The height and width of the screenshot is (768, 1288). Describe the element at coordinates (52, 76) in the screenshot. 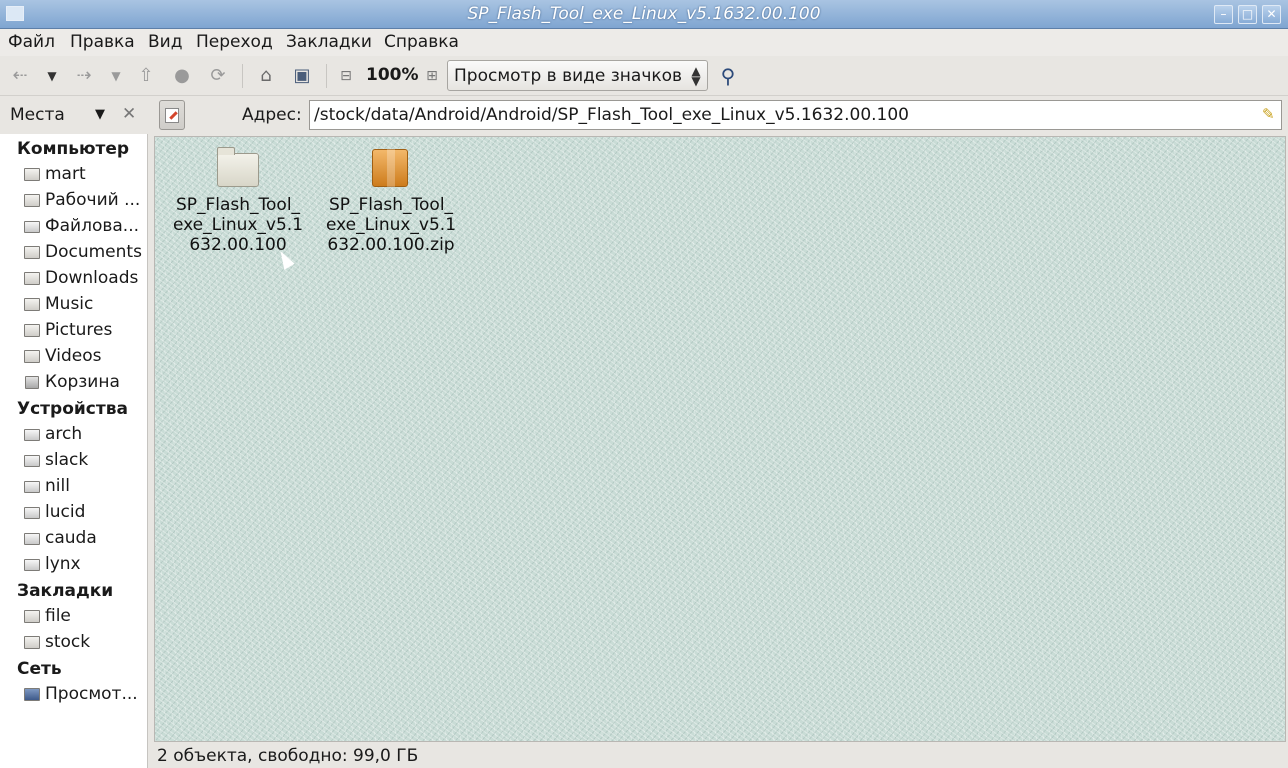

I see `back-history-chevron-icon: ▼` at that location.